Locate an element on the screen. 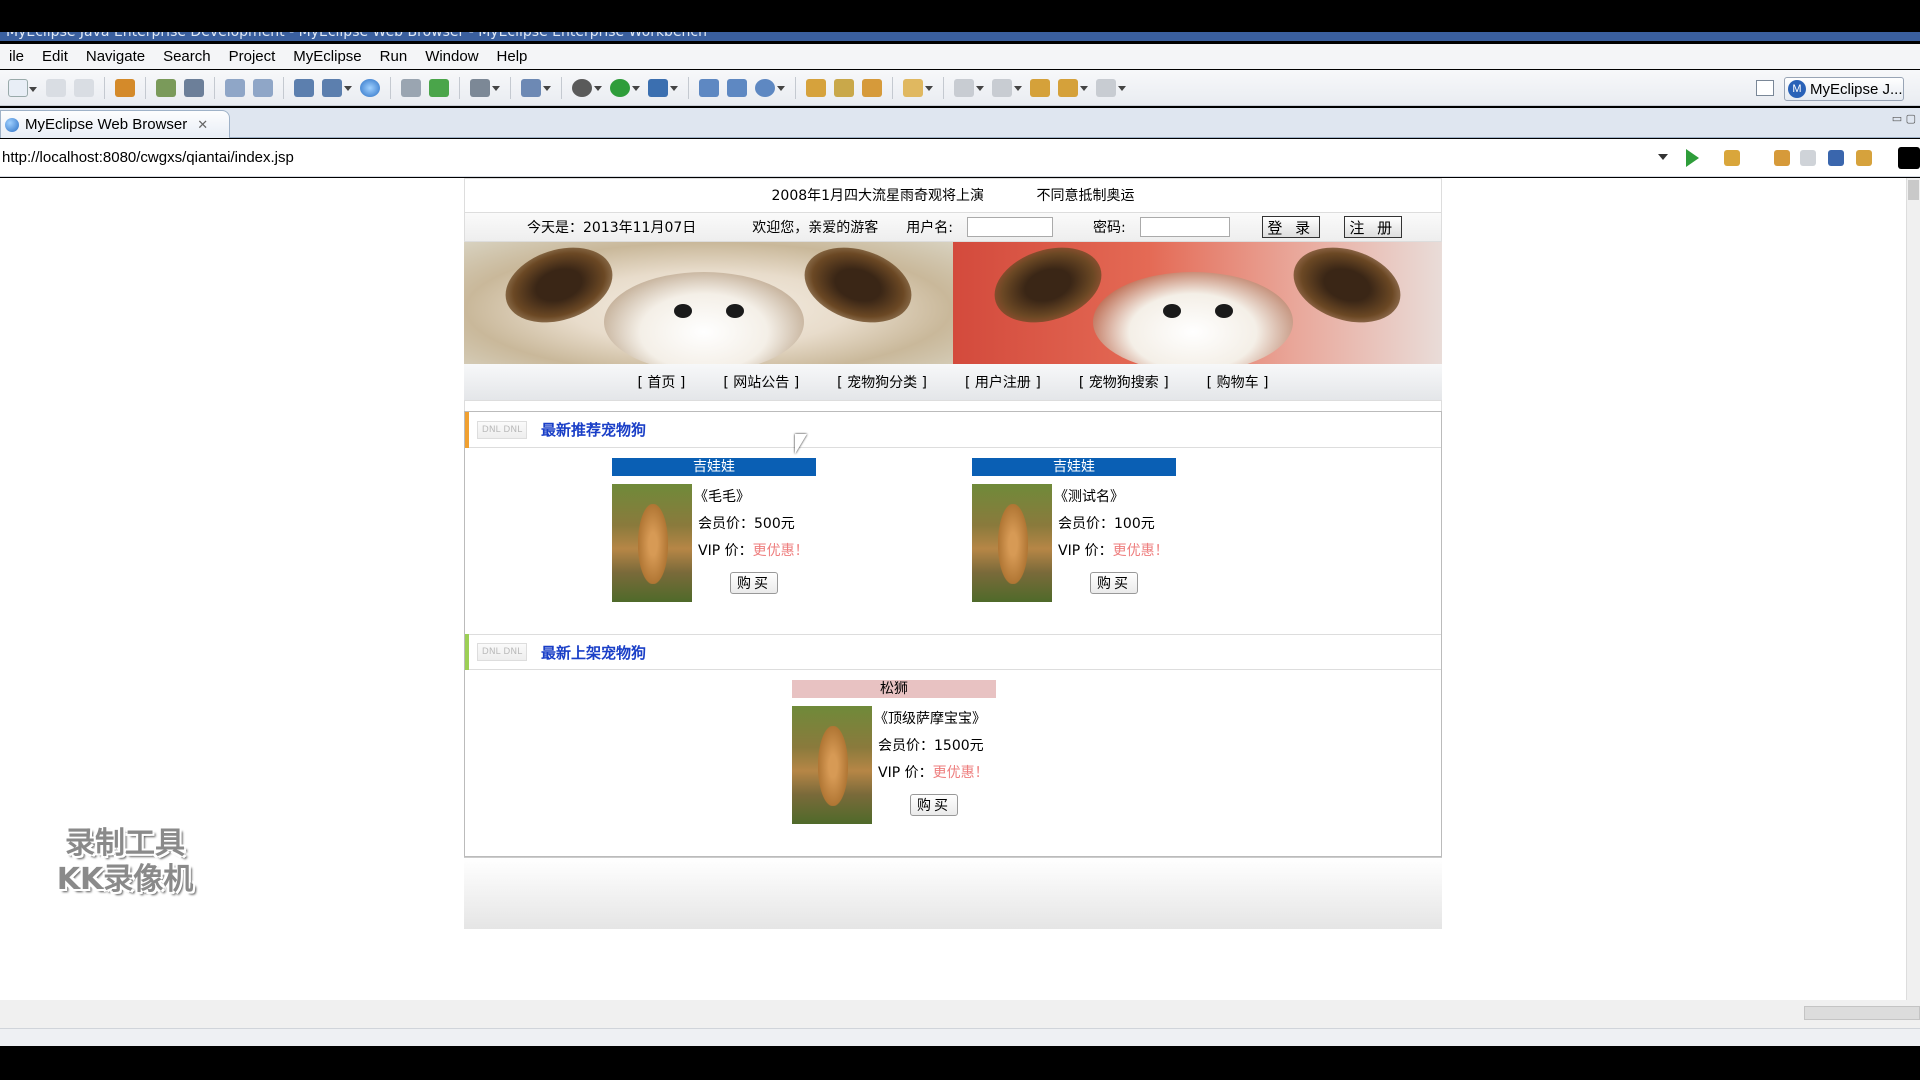 This screenshot has height=1080, width=1920. menu-file: ile is located at coordinates (16, 56).